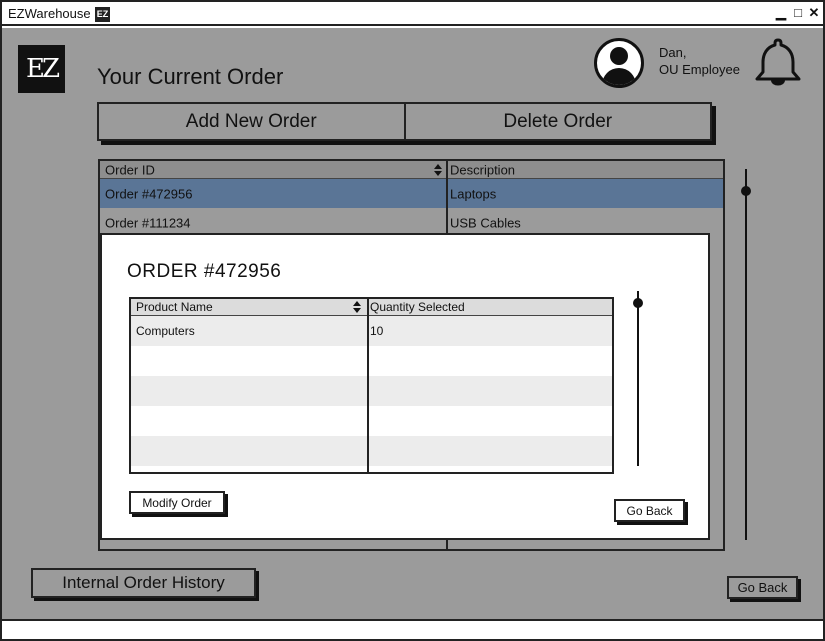 The height and width of the screenshot is (641, 825). Describe the element at coordinates (411, 193) in the screenshot. I see `table-row: Order #472956 Laptops` at that location.